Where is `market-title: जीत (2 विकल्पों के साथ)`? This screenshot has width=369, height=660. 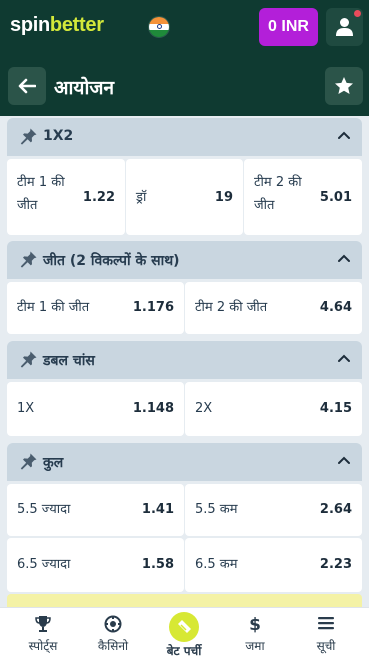 market-title: जीत (2 विकल्पों के साथ) is located at coordinates (111, 261).